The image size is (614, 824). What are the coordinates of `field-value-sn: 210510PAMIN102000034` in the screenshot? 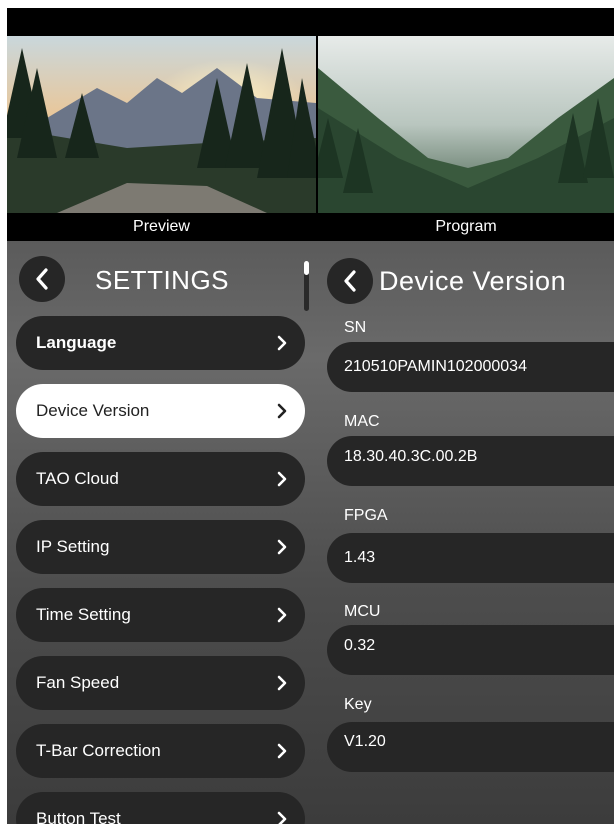 It's located at (470, 367).